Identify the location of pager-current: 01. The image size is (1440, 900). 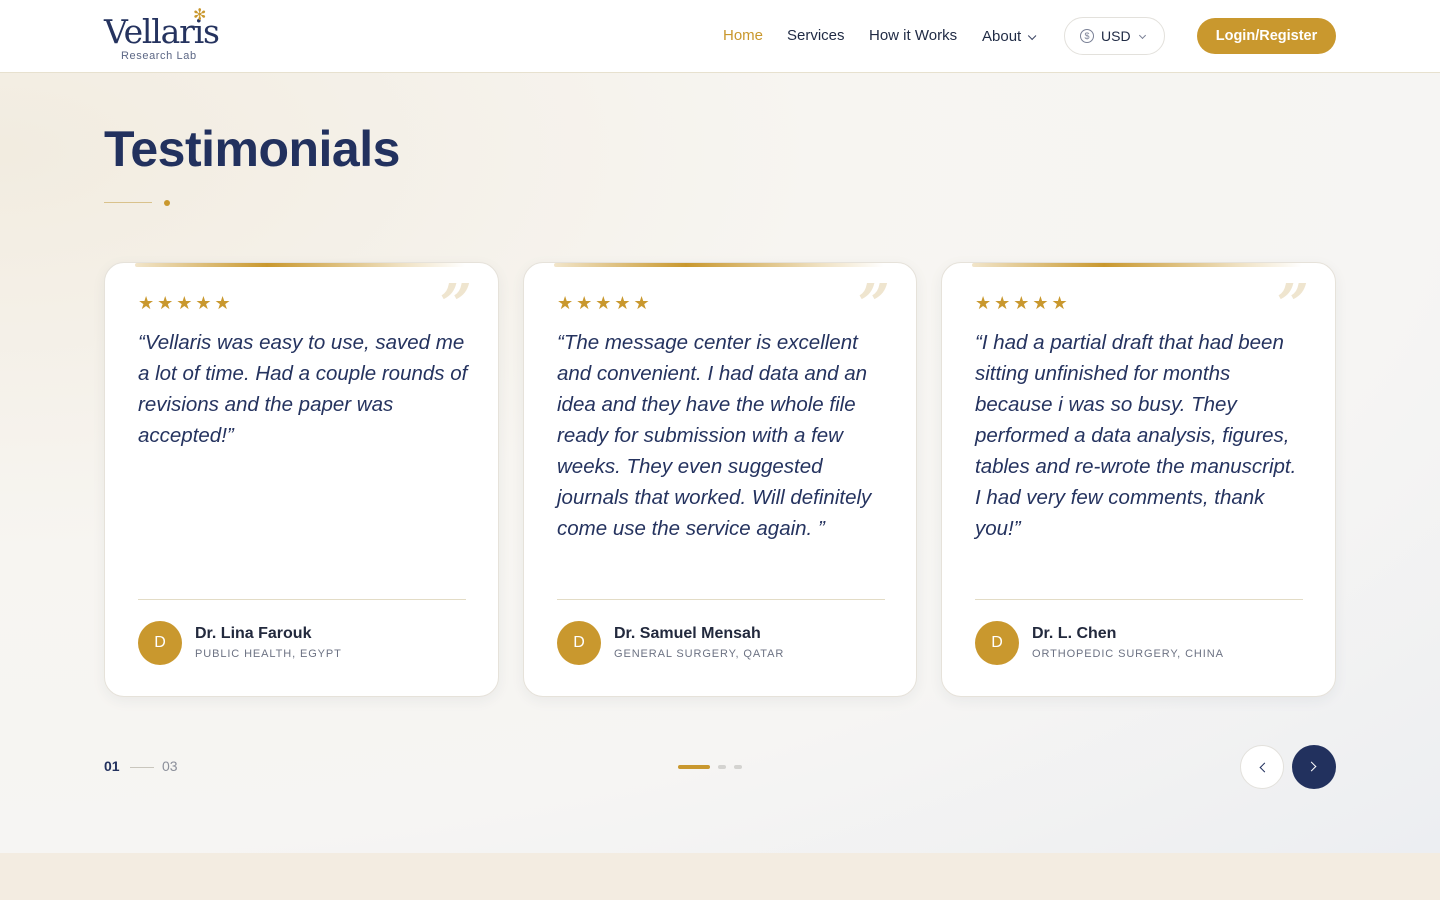
(112, 766).